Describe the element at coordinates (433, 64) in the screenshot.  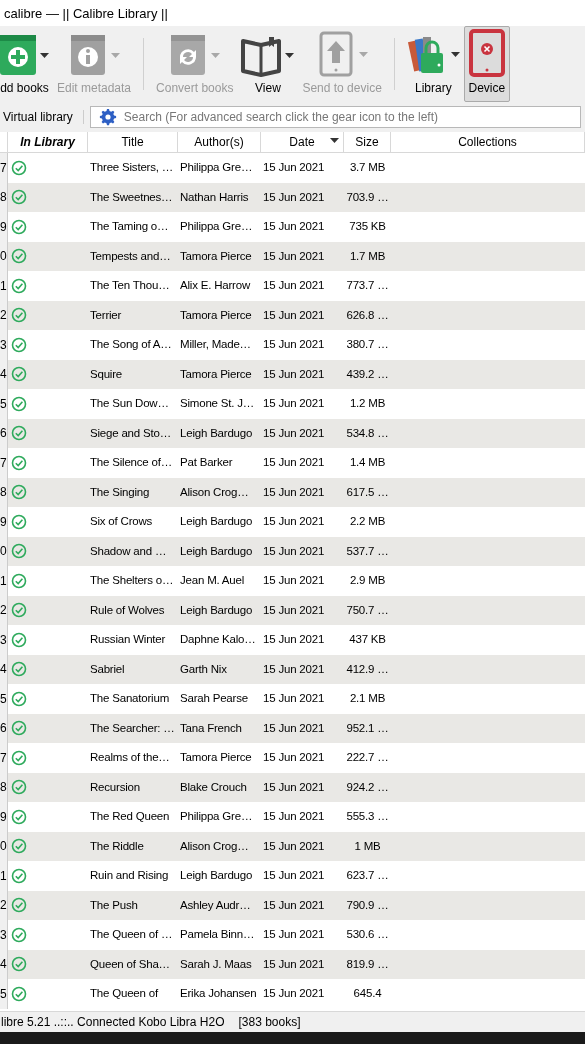
I see `toolbar-button: Library` at that location.